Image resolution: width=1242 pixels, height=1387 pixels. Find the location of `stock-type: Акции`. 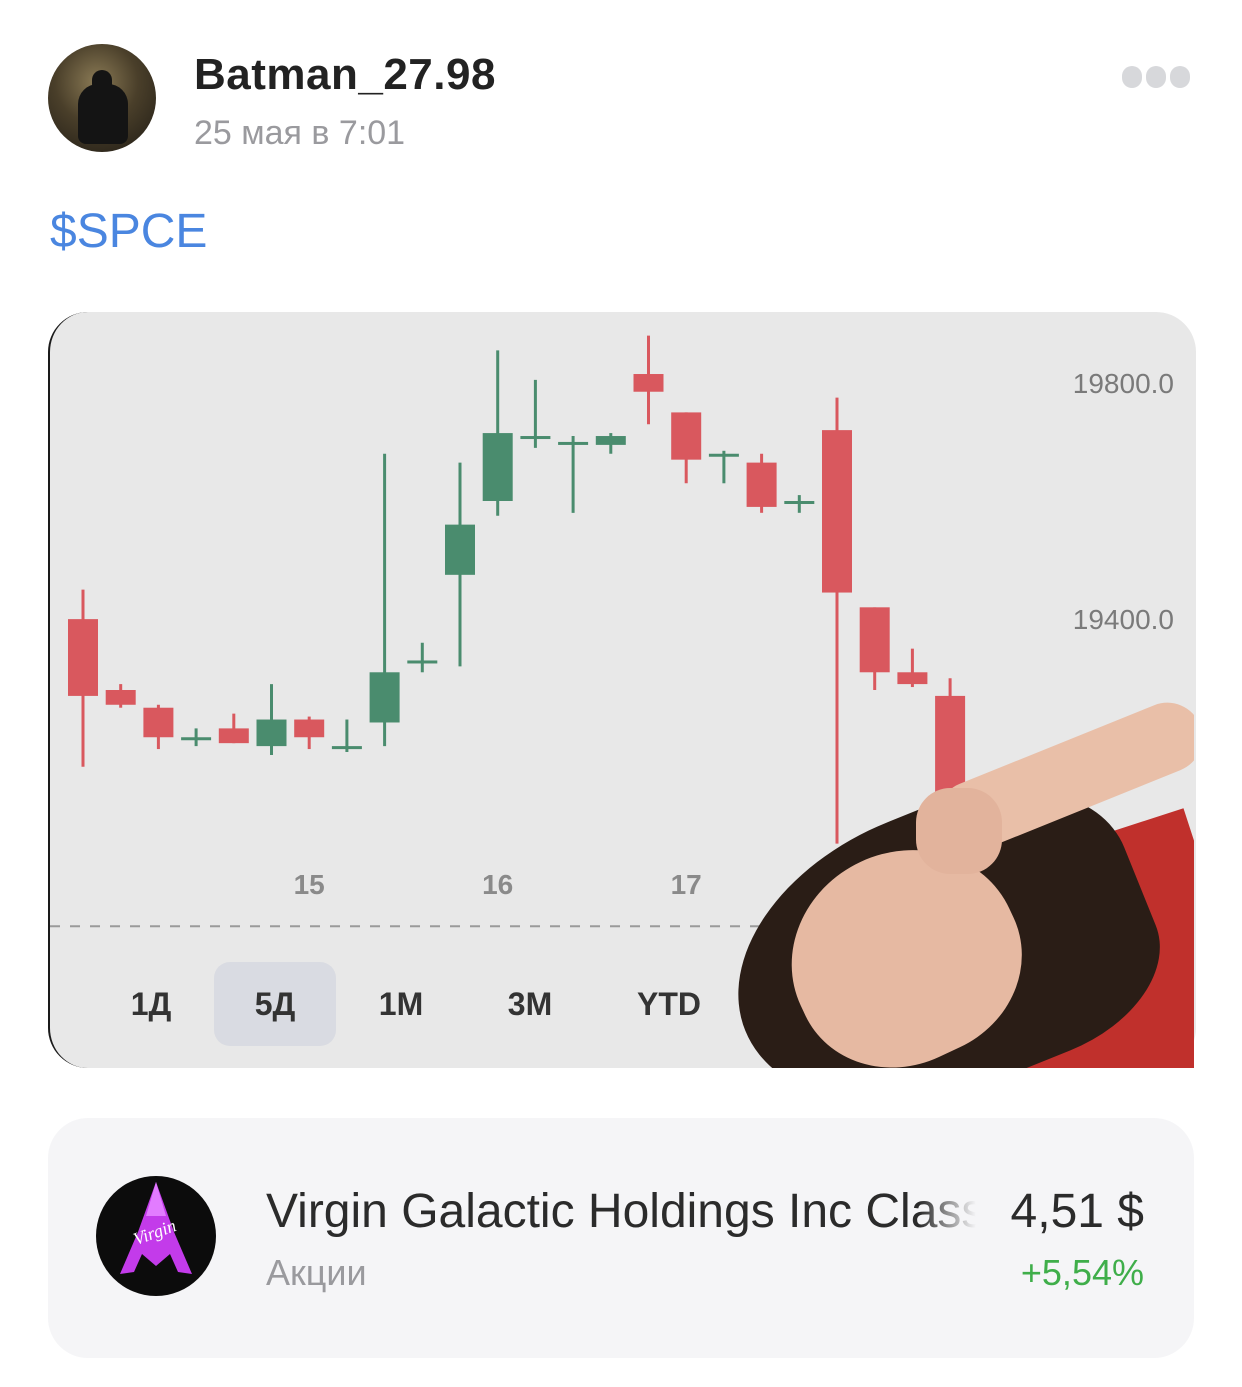

stock-type: Акции is located at coordinates (316, 1272).